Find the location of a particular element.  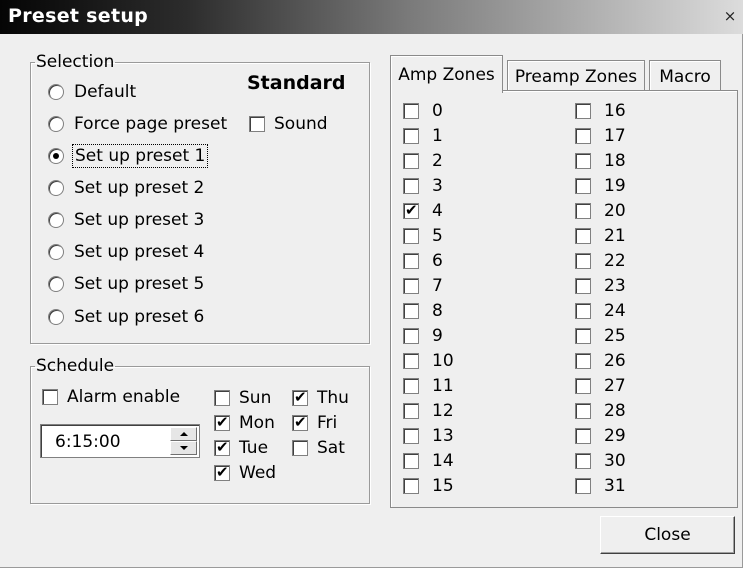

radio-set-up-preset-2: Set up preset 2 is located at coordinates (126, 188).